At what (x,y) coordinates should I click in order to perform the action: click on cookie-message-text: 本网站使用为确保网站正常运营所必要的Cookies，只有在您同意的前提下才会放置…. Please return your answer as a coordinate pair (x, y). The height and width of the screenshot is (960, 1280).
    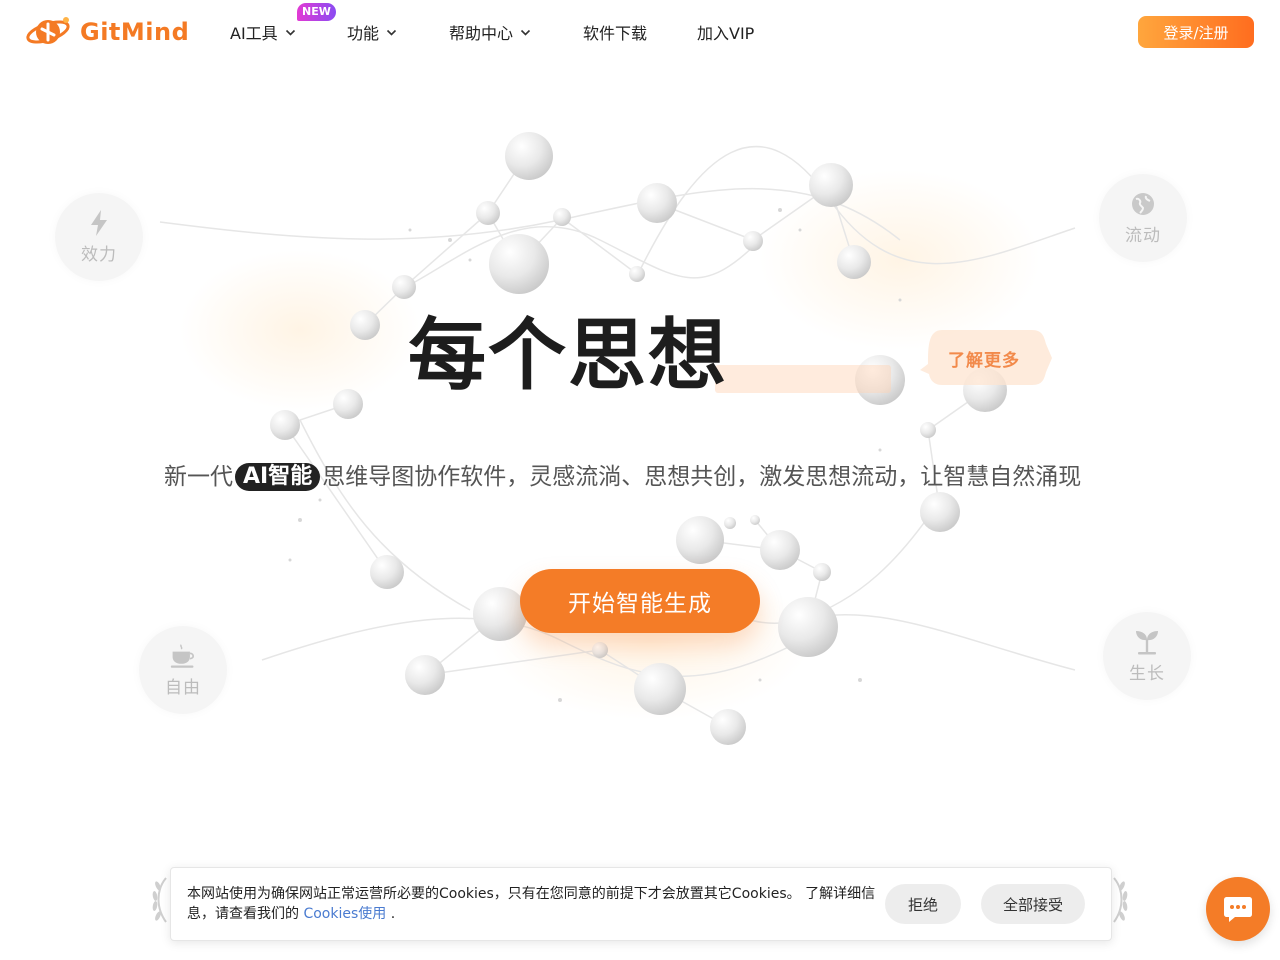
    Looking at the image, I should click on (531, 904).